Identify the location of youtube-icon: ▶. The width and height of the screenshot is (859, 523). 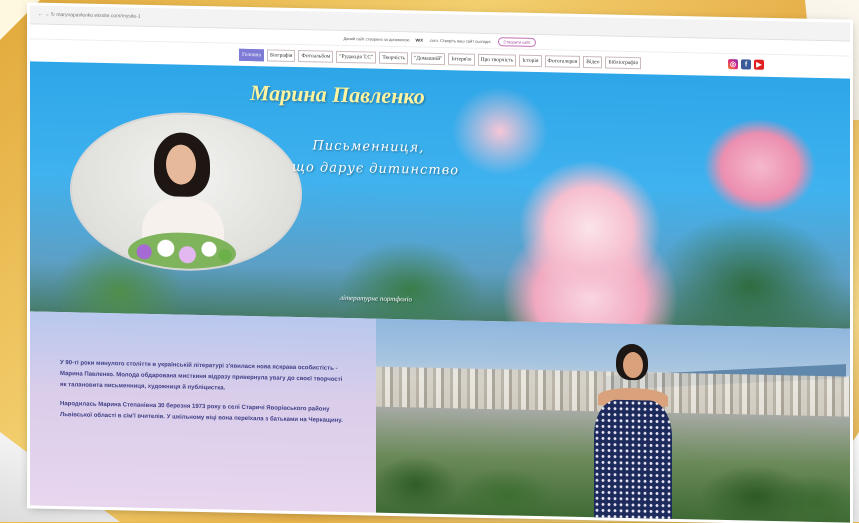
(759, 64).